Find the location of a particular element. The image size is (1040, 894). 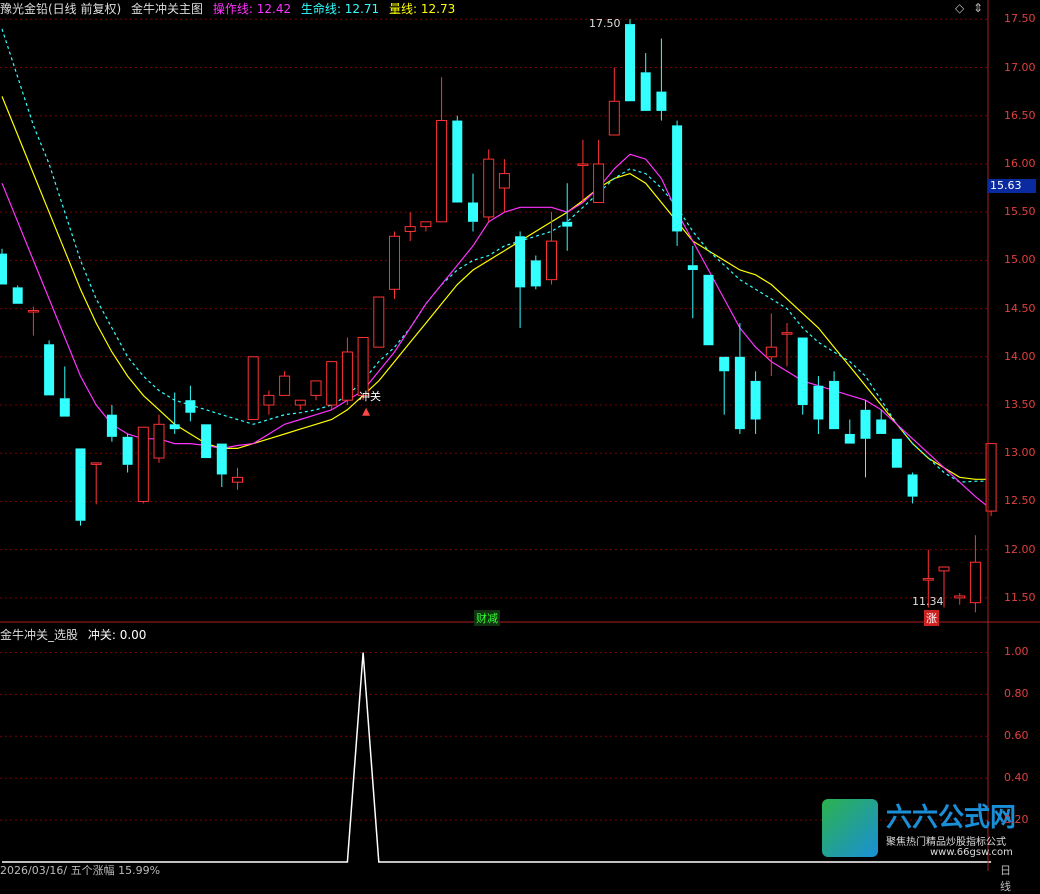

sub-chart-header: 金牛冲关_选股 冲关: 0.00 is located at coordinates (73, 635).